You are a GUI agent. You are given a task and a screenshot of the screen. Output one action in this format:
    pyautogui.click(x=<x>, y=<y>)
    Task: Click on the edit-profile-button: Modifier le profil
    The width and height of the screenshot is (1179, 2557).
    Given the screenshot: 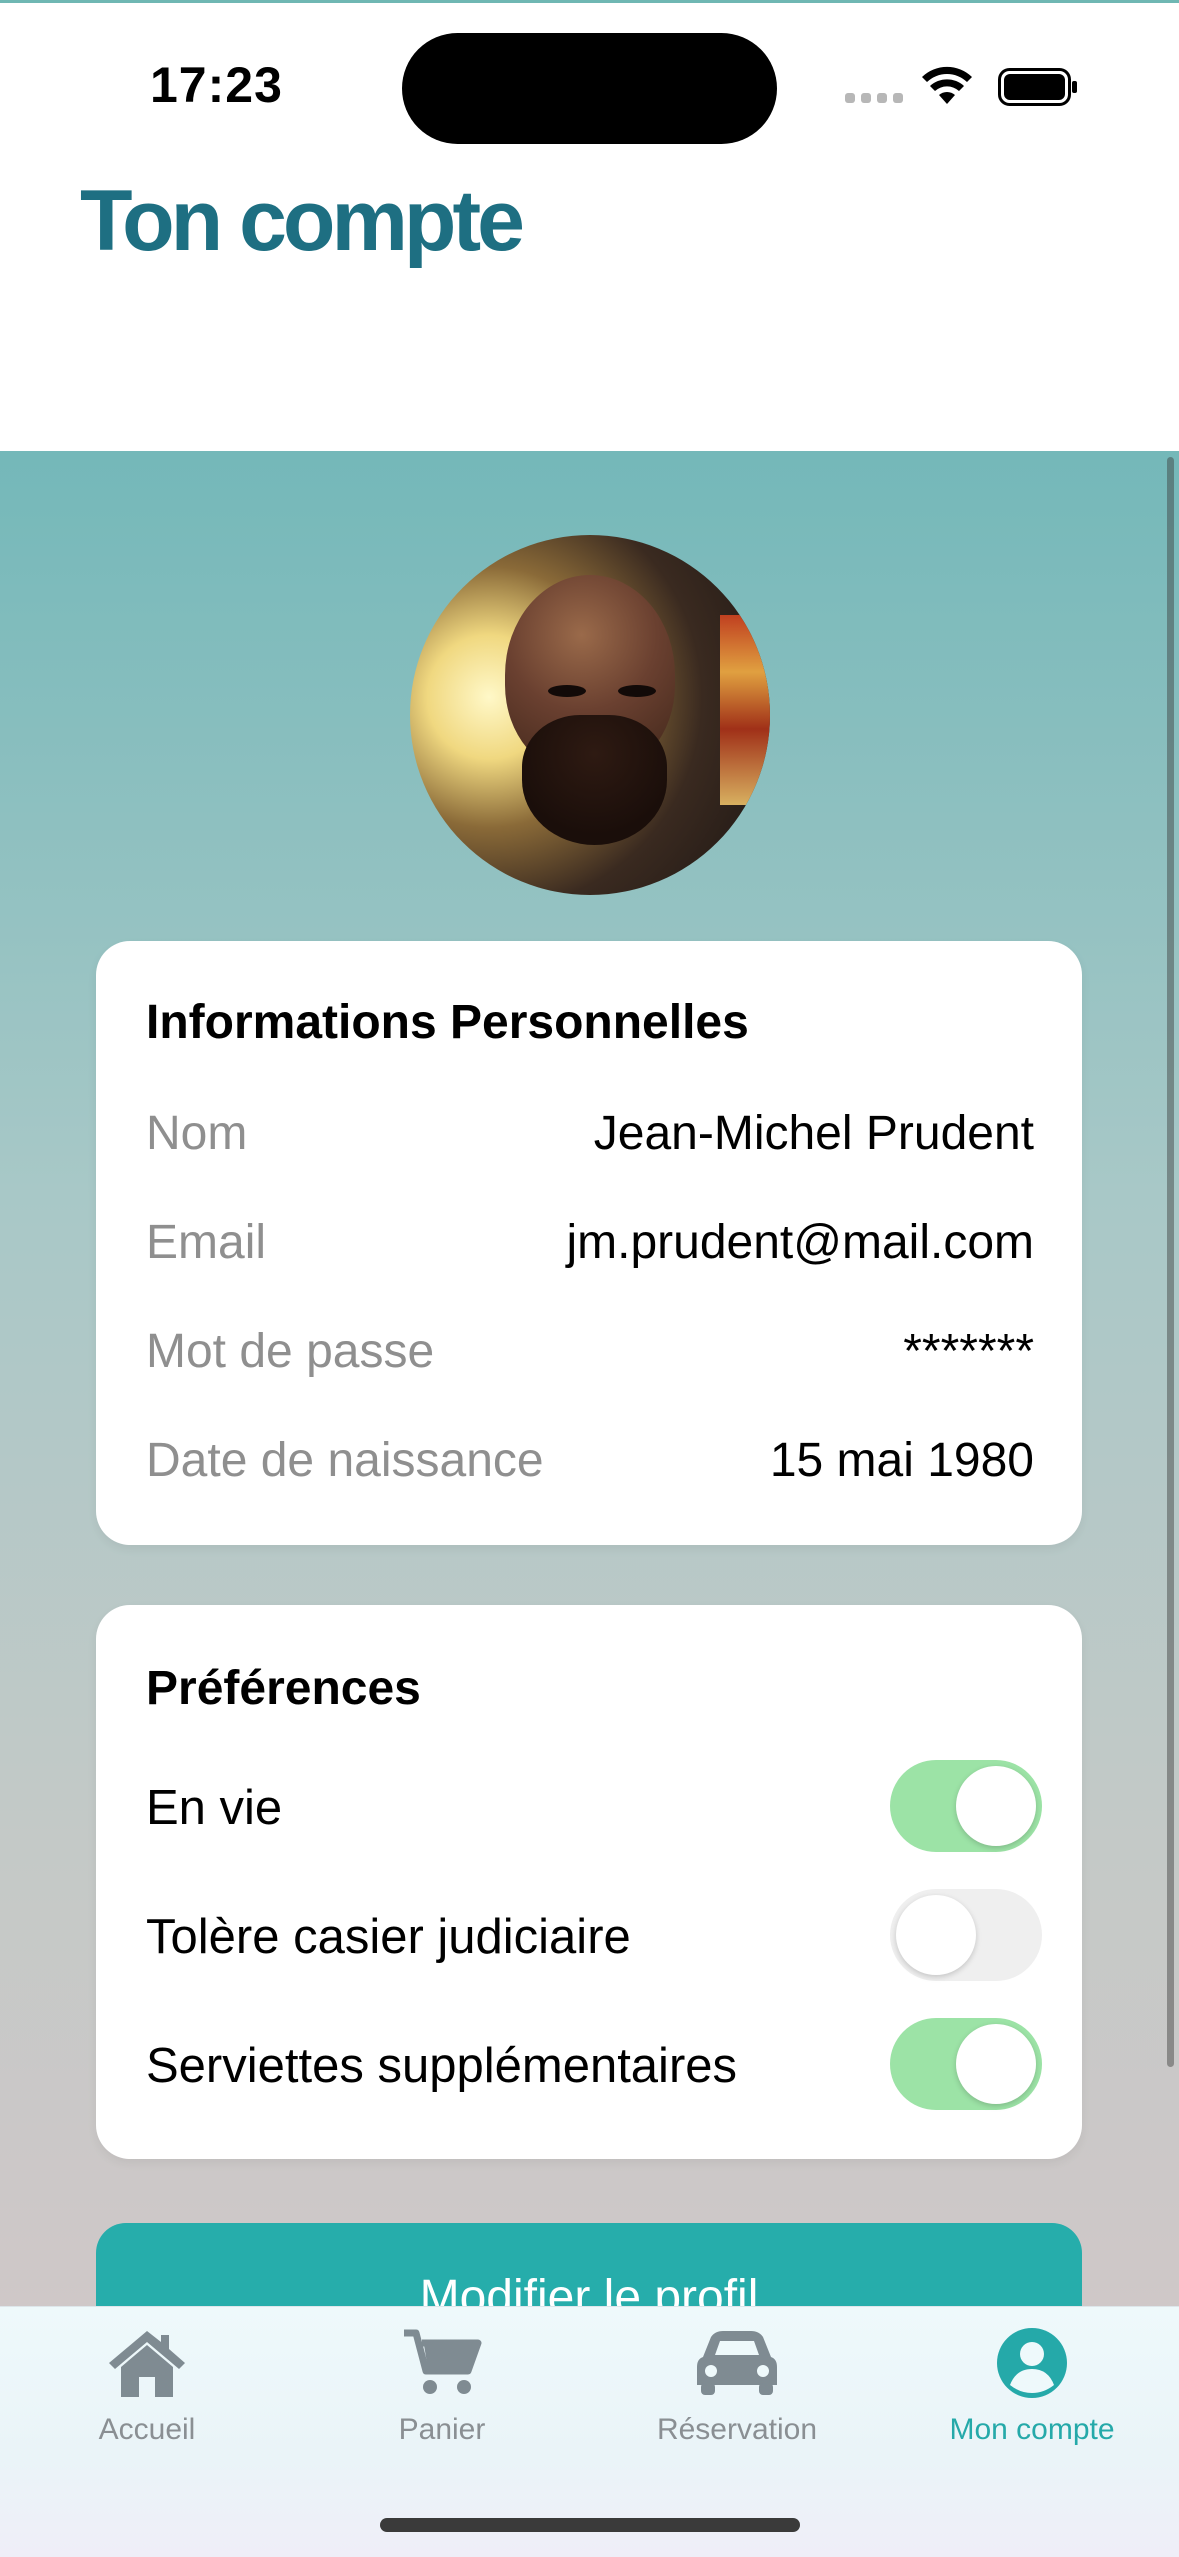 What is the action you would take?
    pyautogui.click(x=589, y=2264)
    